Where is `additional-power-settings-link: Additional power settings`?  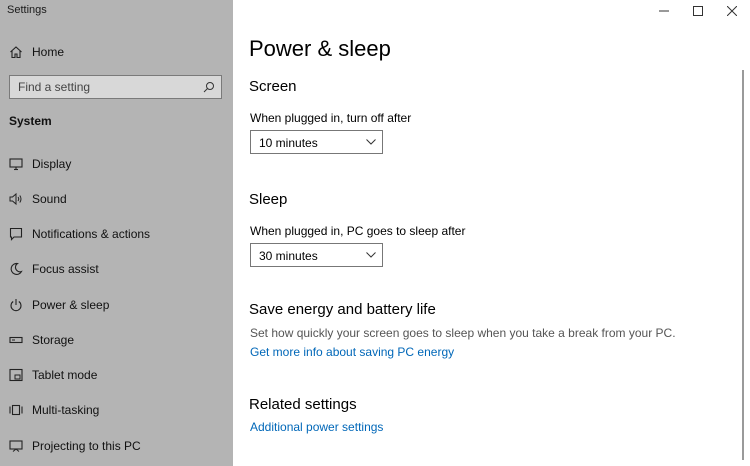
additional-power-settings-link: Additional power settings is located at coordinates (316, 427).